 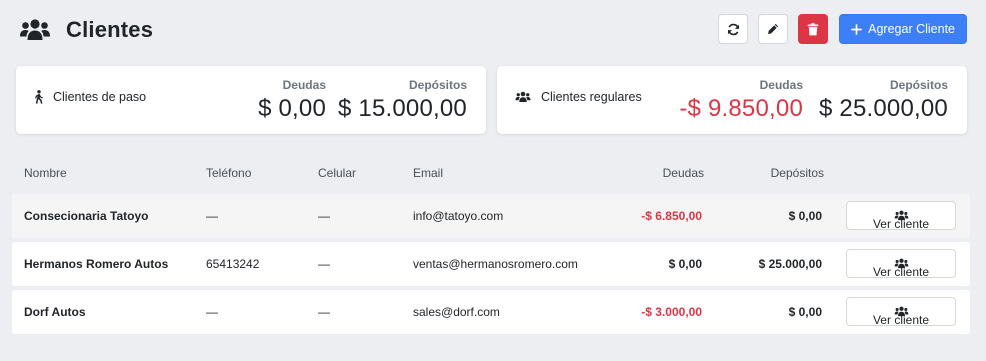 I want to click on col-cell: Celular, so click(x=337, y=173).